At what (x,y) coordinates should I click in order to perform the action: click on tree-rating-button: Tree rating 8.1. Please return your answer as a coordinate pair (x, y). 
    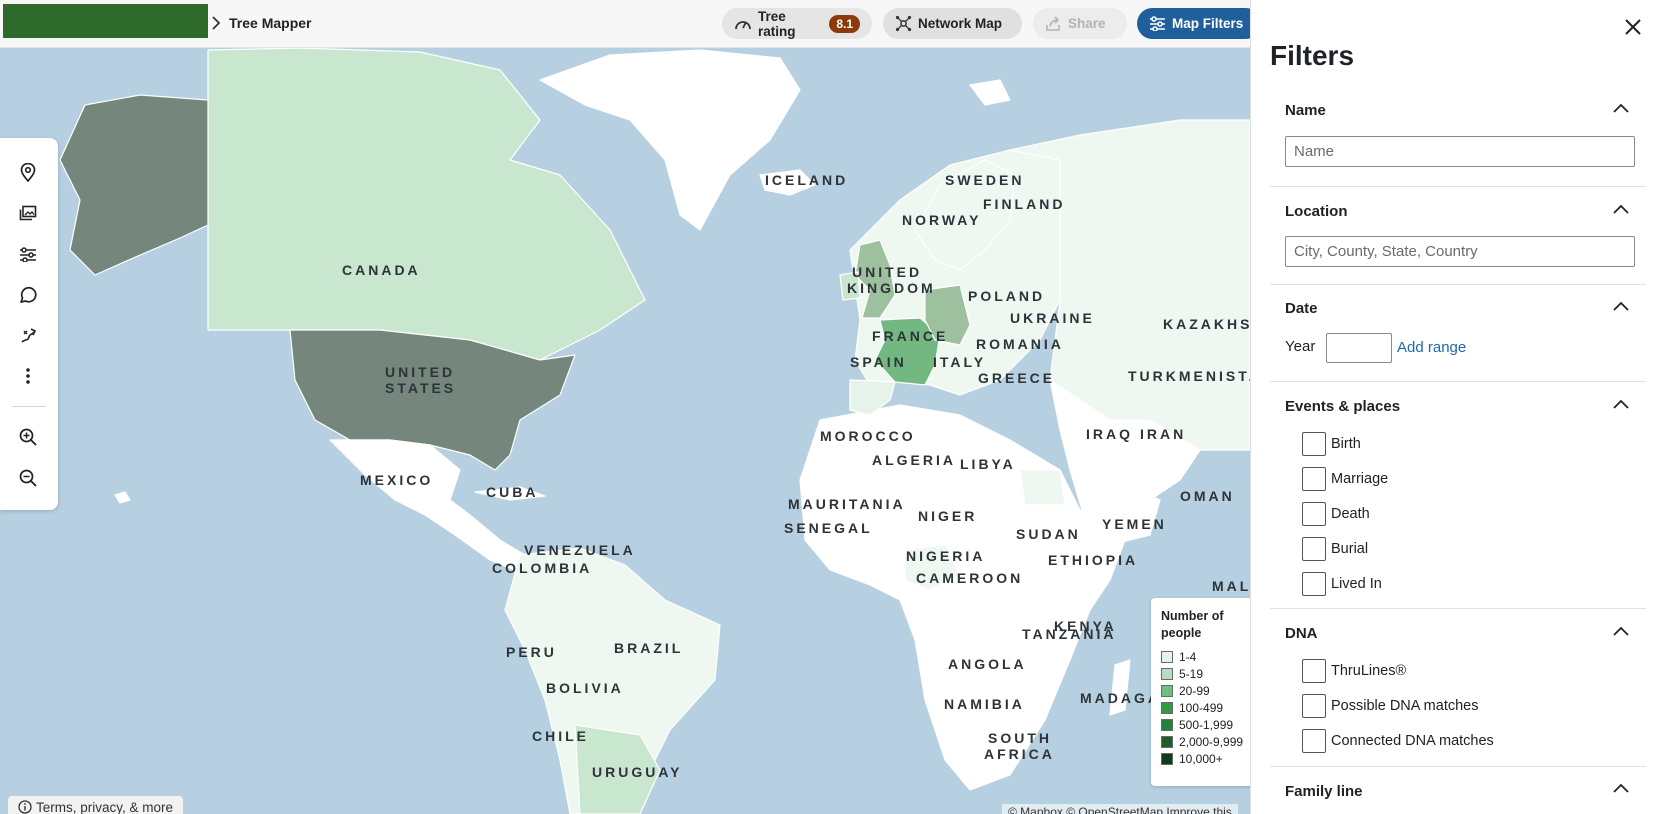
    Looking at the image, I should click on (797, 23).